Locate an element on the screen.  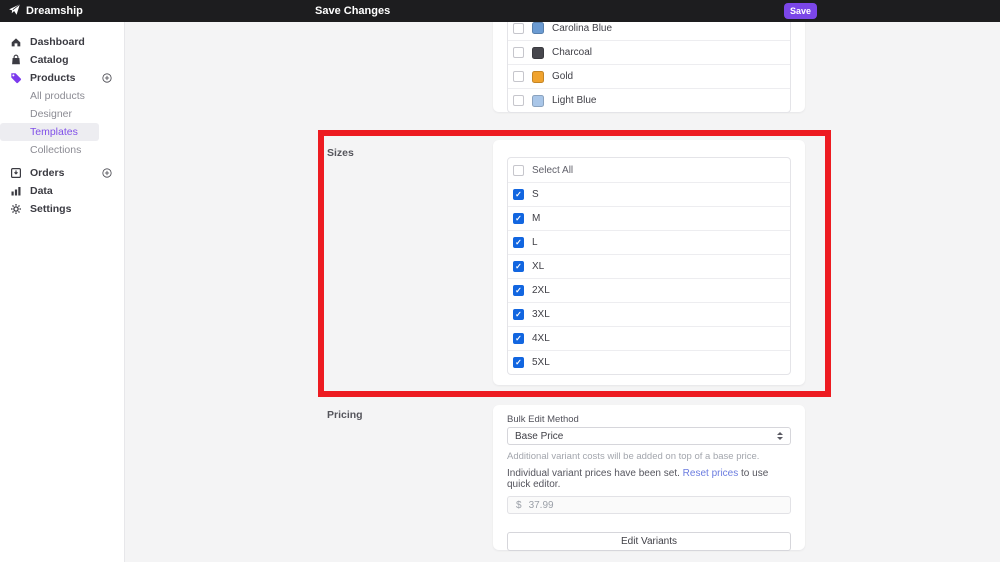
sidebar-item-products: Products is located at coordinates (62, 78).